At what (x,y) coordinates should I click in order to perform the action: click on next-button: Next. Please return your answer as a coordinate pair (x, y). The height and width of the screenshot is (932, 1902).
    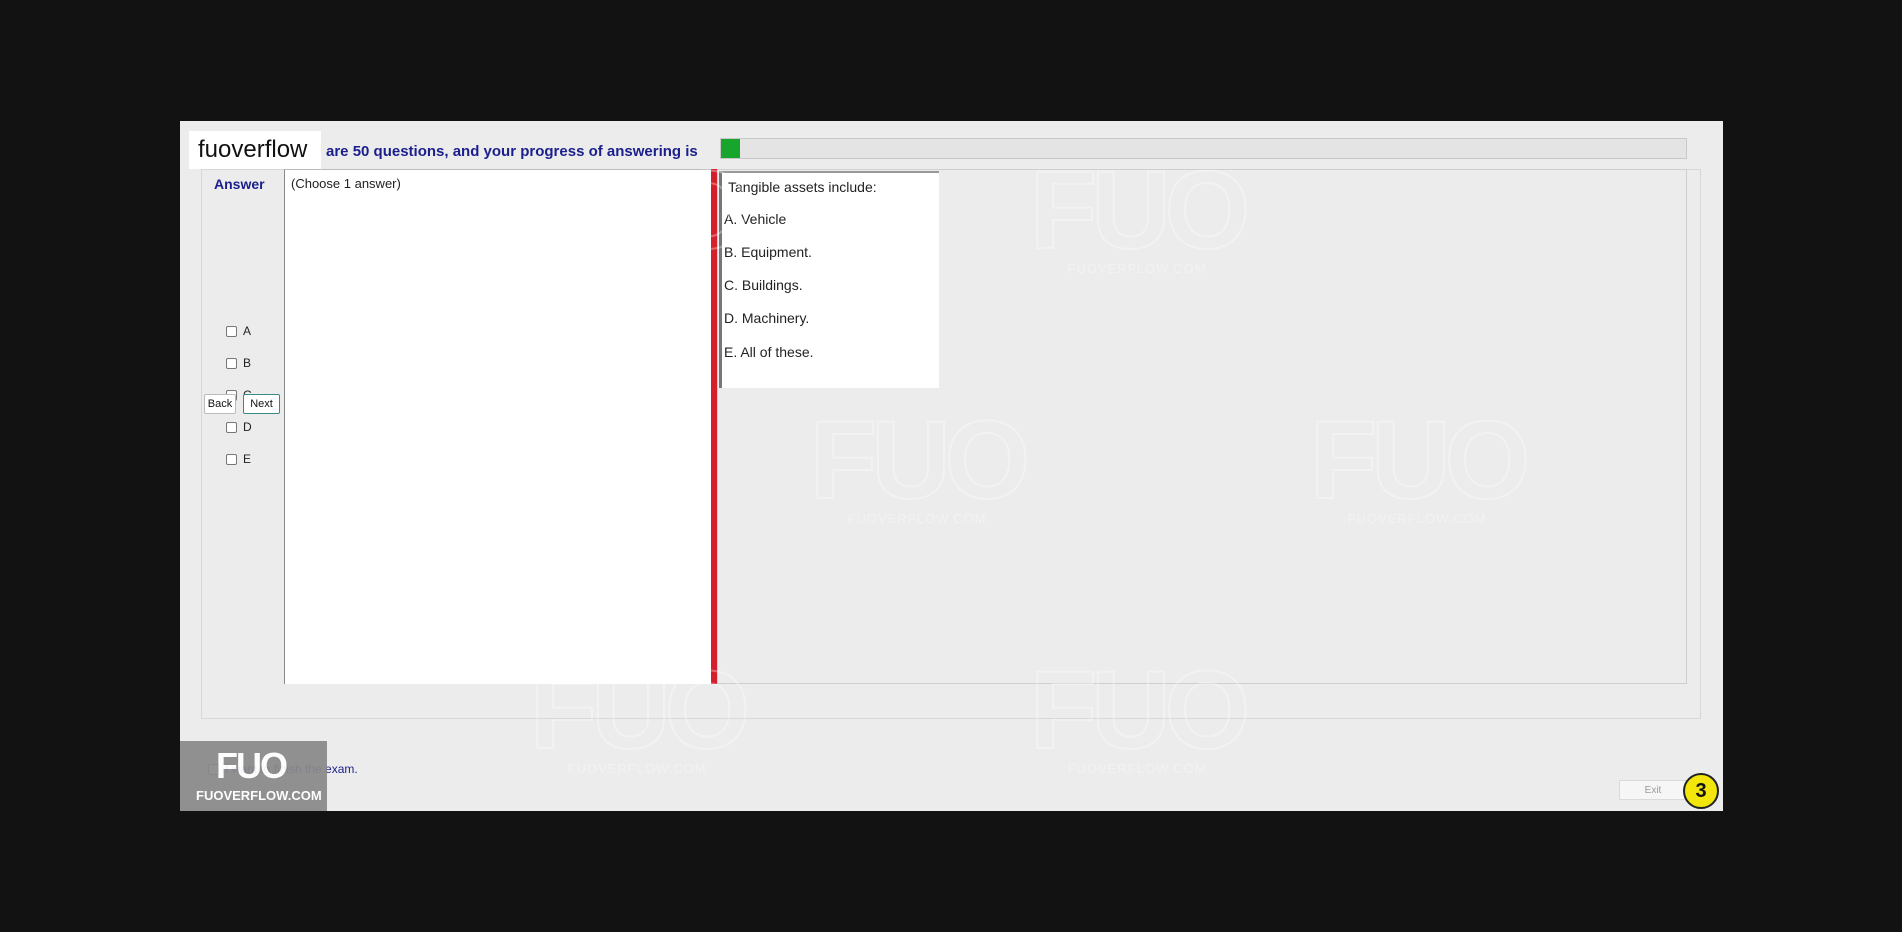
    Looking at the image, I should click on (261, 404).